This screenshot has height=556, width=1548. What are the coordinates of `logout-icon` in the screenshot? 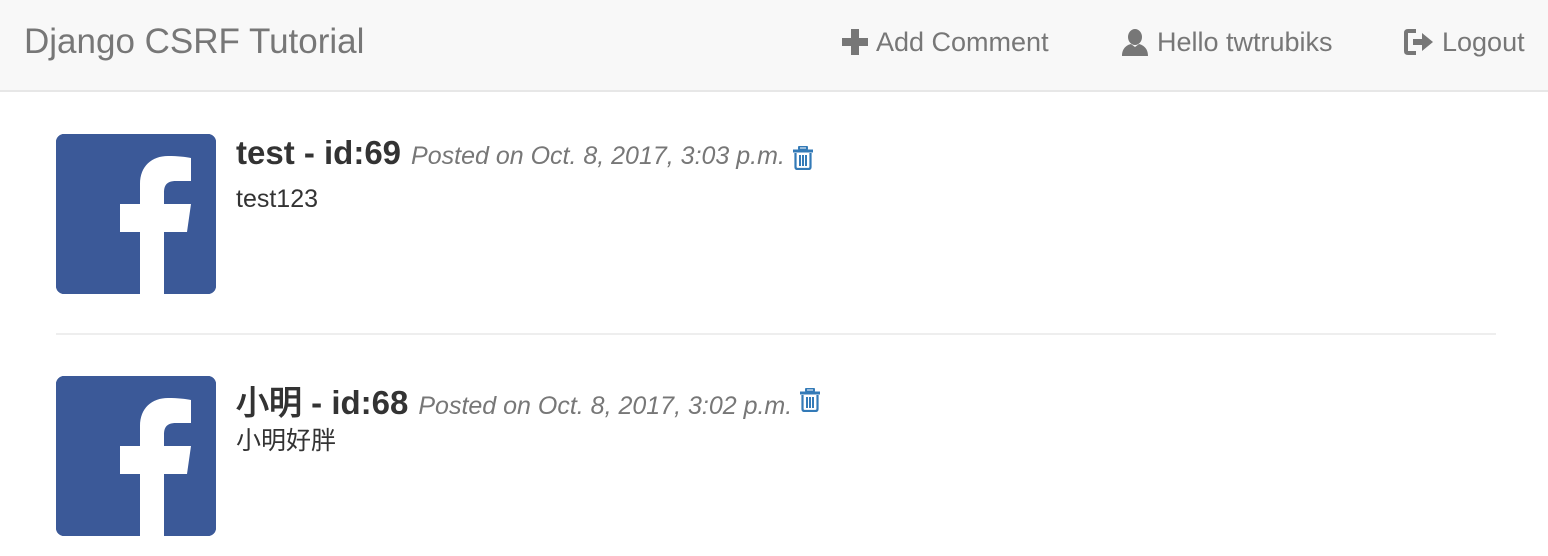 It's located at (1419, 42).